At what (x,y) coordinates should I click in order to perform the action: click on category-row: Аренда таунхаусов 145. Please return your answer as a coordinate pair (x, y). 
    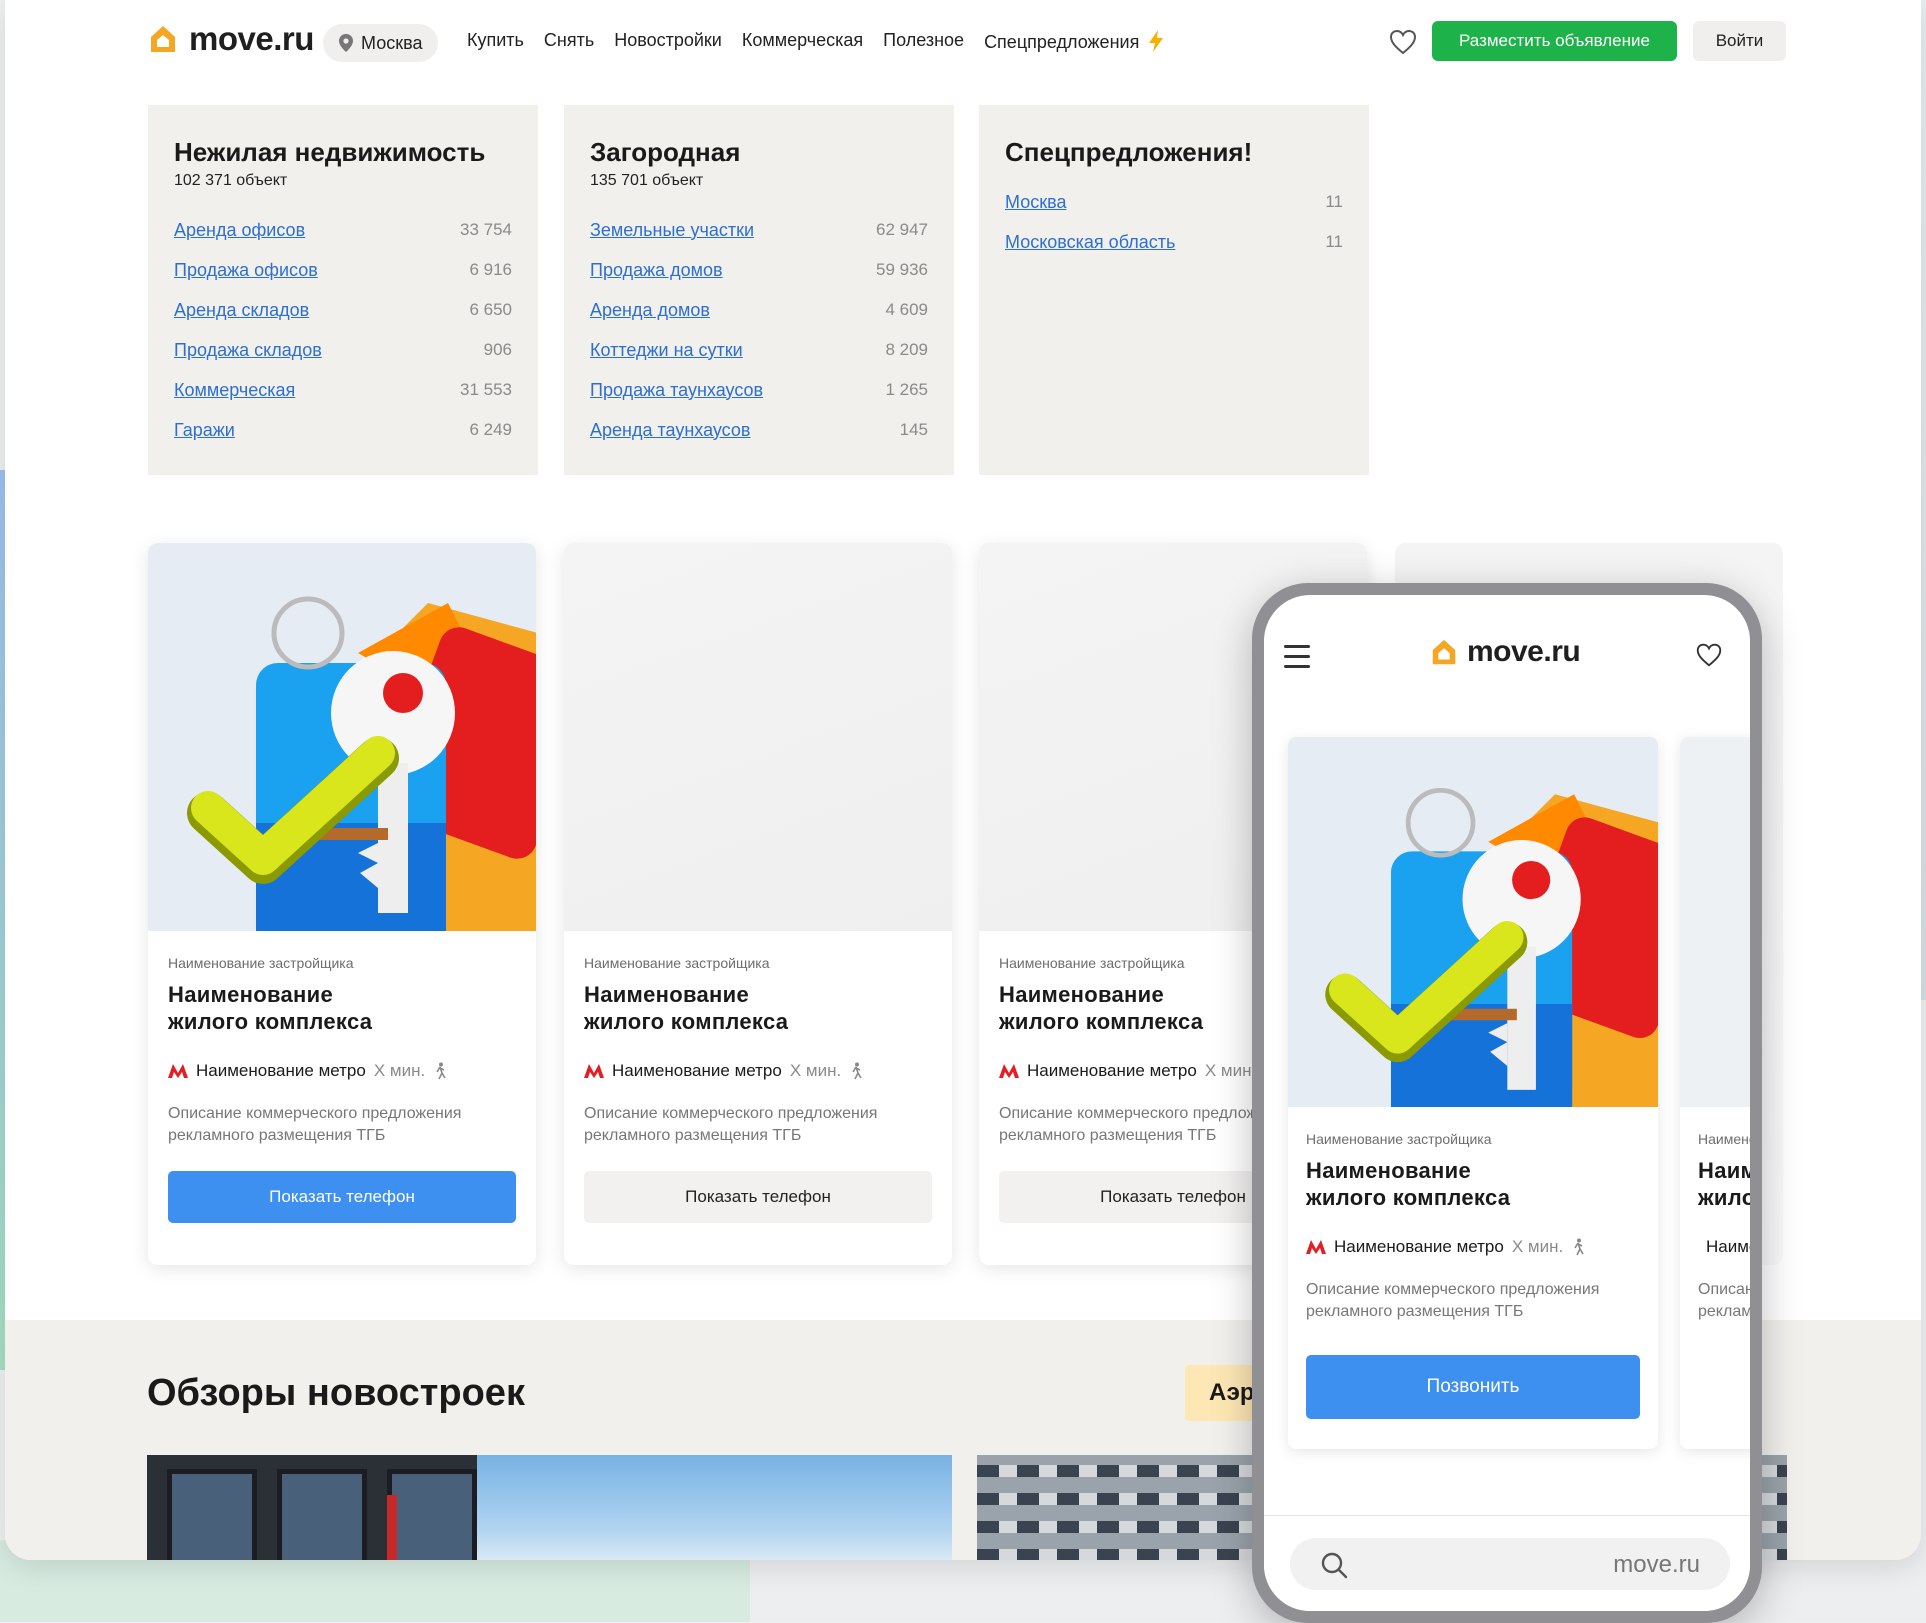
    Looking at the image, I should click on (759, 430).